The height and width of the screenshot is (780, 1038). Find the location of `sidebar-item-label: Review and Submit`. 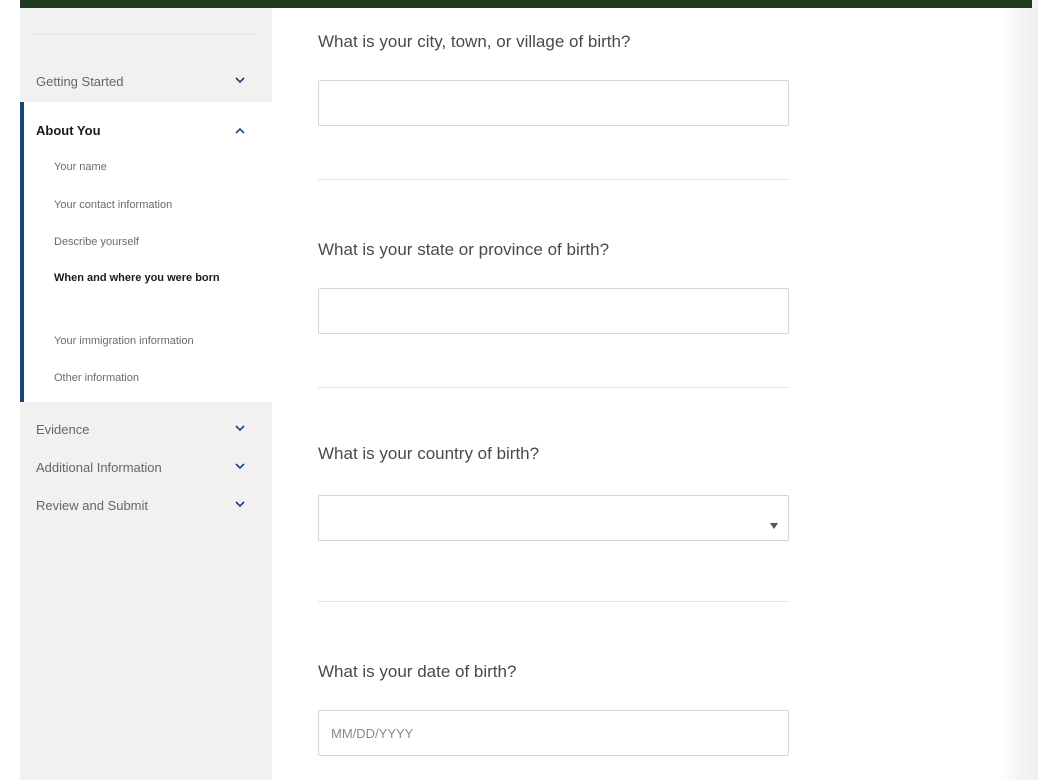

sidebar-item-label: Review and Submit is located at coordinates (92, 505).